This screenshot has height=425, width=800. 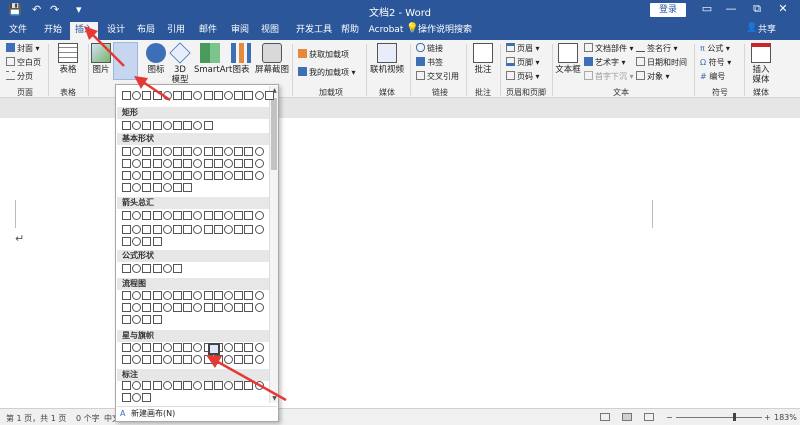 What do you see at coordinates (605, 417) in the screenshot?
I see `read-mode-icon` at bounding box center [605, 417].